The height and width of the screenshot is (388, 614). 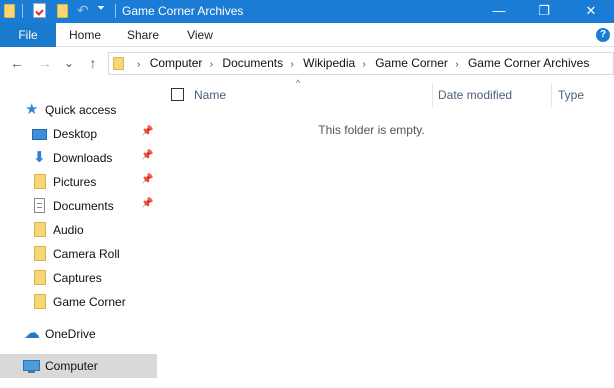 I want to click on title-bar: ↶ ⏷ Game Corner Archives — ❐ ✕, so click(x=307, y=11).